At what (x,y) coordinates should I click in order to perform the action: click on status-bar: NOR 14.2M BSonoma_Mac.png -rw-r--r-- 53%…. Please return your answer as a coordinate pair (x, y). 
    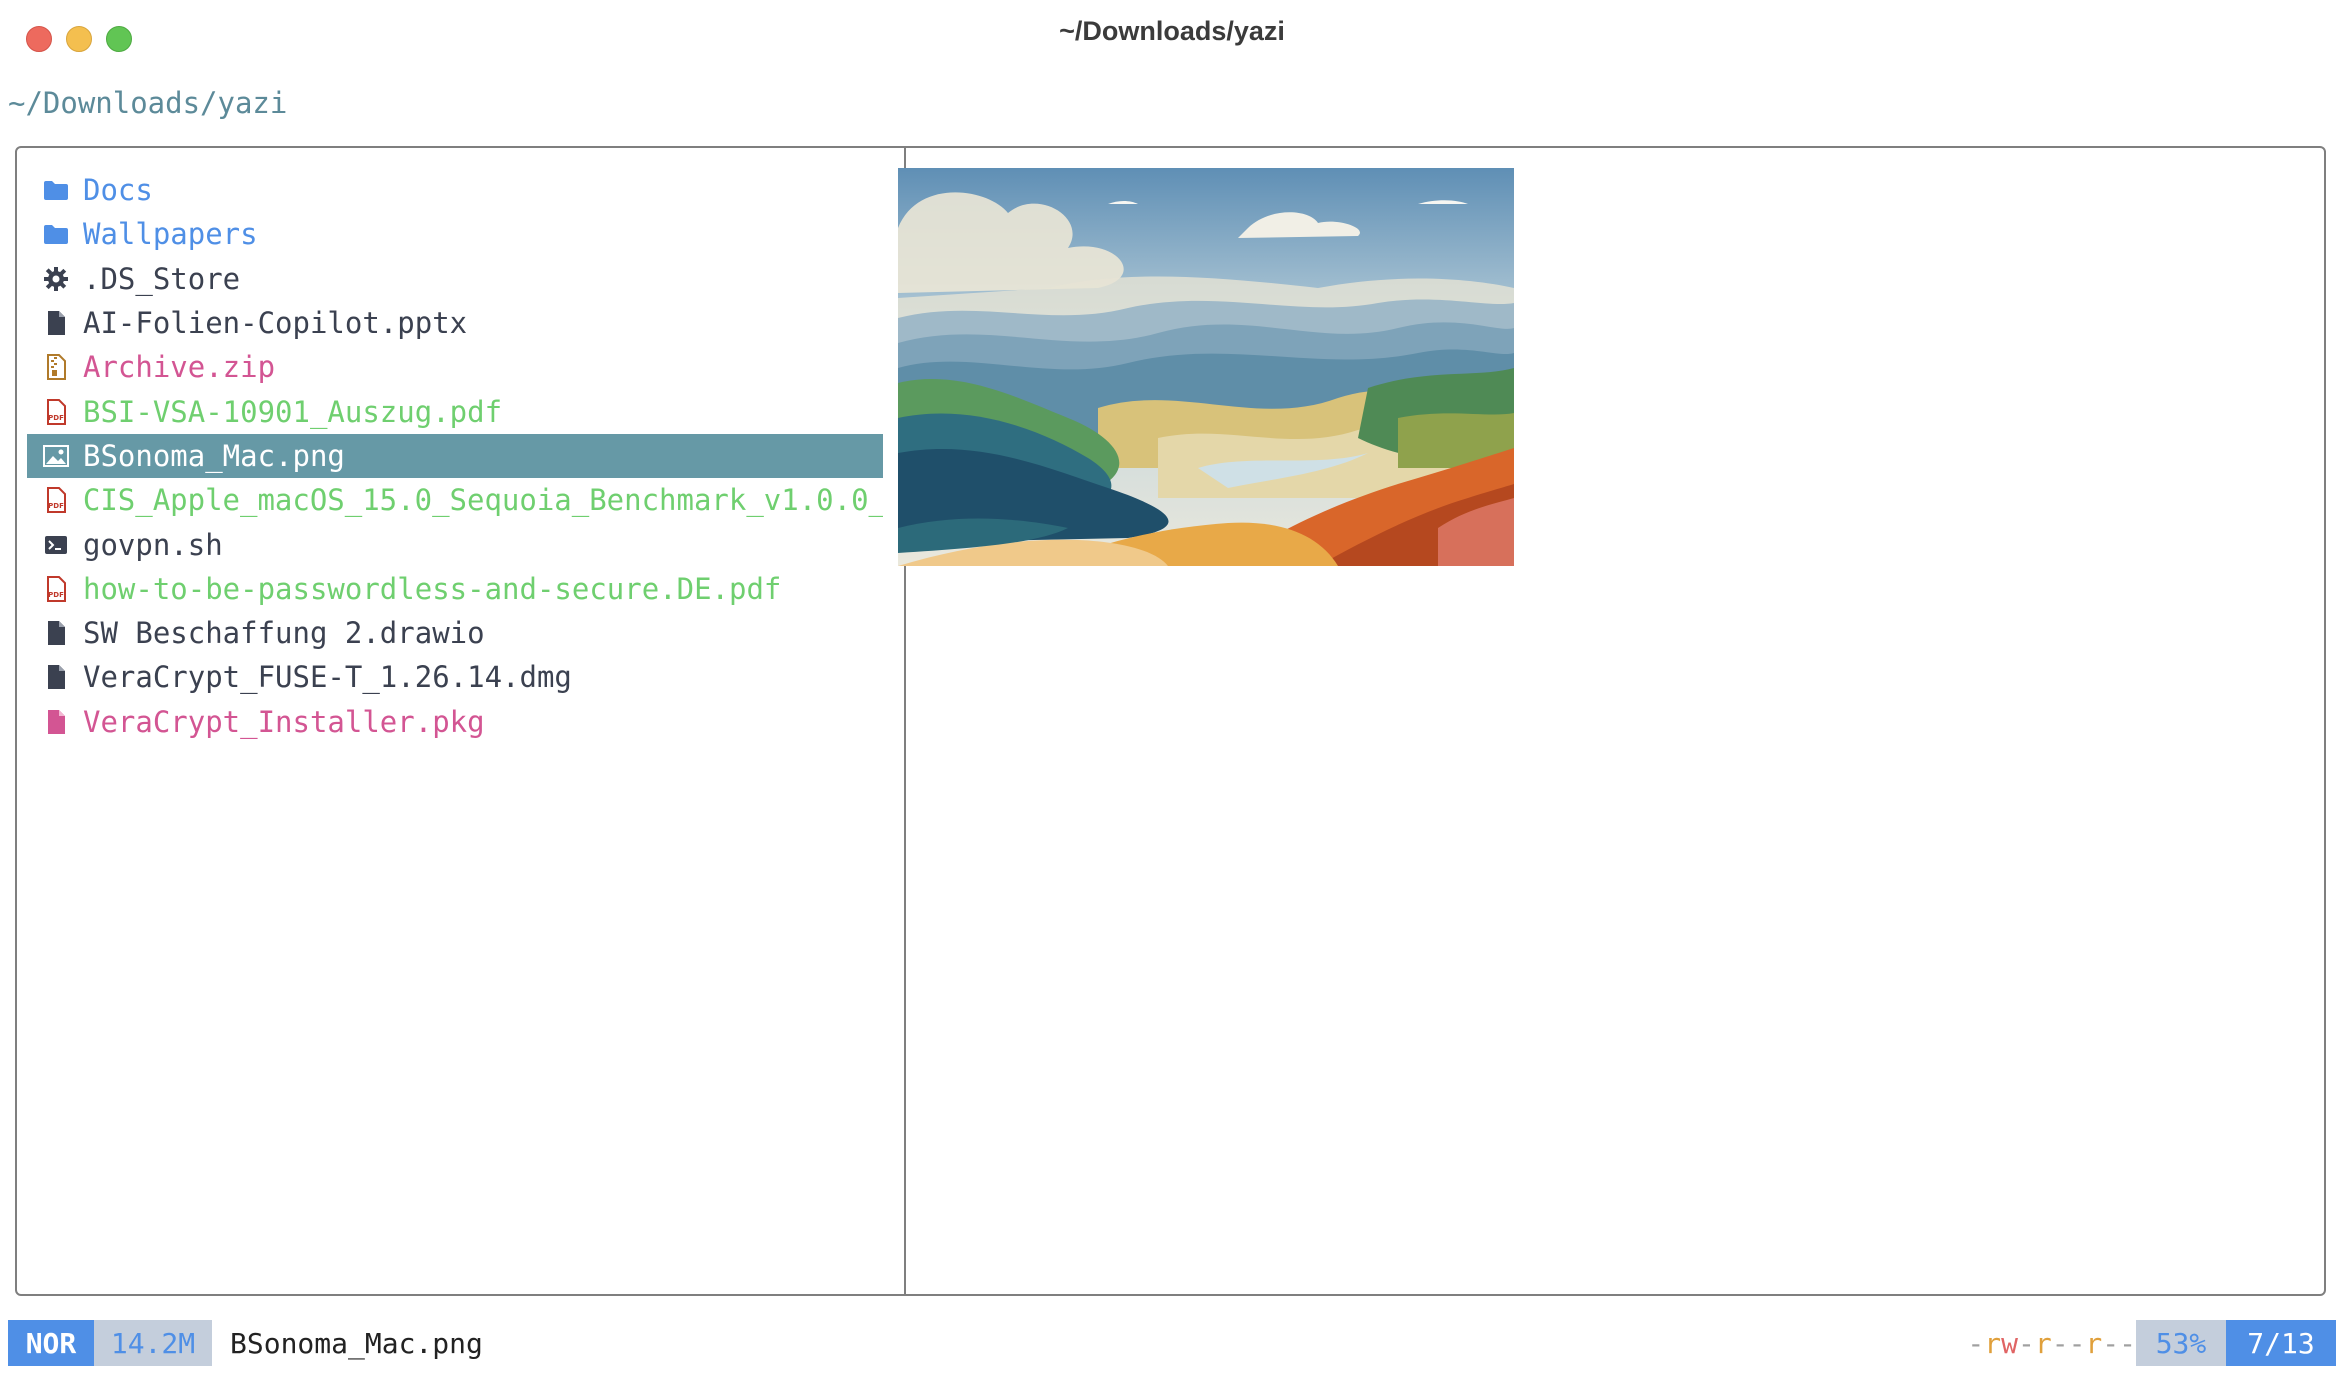
    Looking at the image, I should click on (1172, 1343).